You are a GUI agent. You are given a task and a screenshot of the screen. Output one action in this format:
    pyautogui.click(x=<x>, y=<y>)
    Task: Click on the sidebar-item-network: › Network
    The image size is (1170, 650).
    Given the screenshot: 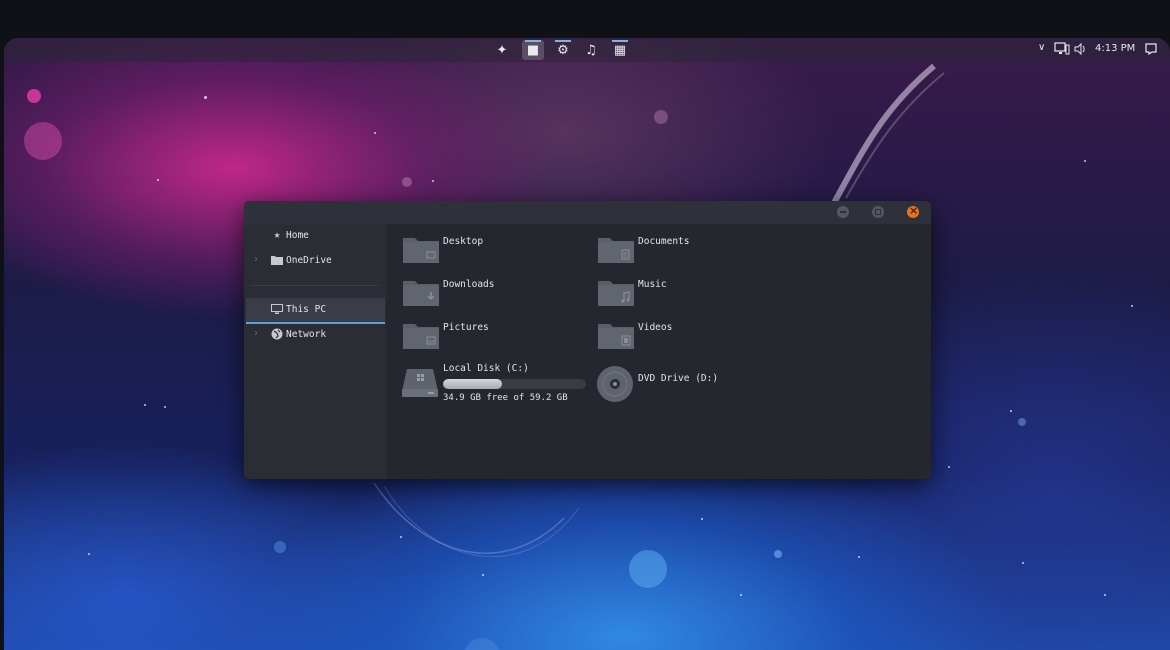 What is the action you would take?
    pyautogui.click(x=315, y=335)
    